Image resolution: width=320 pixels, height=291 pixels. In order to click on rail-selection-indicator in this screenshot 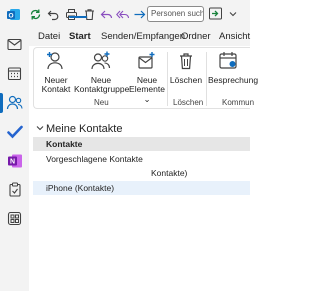, I will do `click(1, 103)`.